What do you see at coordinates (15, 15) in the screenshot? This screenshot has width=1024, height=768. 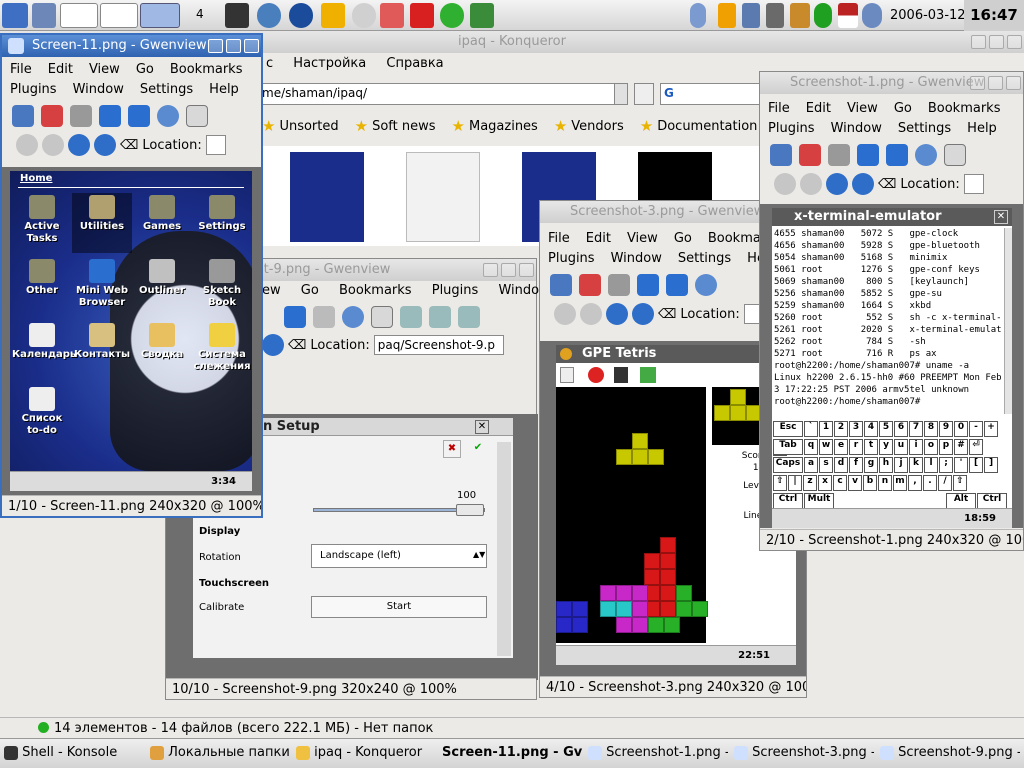 I see `kde-menu-icon` at bounding box center [15, 15].